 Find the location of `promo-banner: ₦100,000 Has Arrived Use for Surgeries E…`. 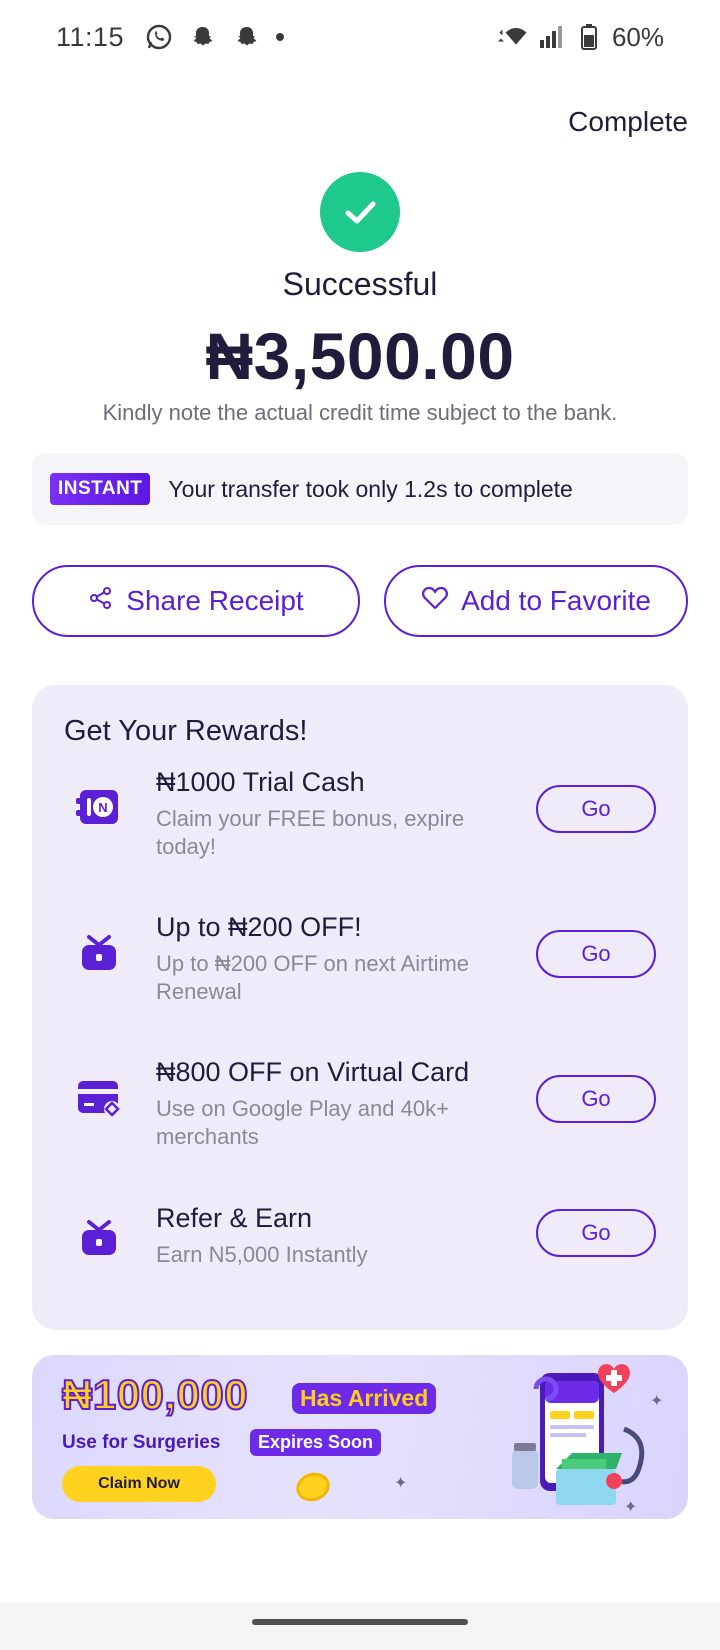

promo-banner: ₦100,000 Has Arrived Use for Surgeries E… is located at coordinates (360, 1437).